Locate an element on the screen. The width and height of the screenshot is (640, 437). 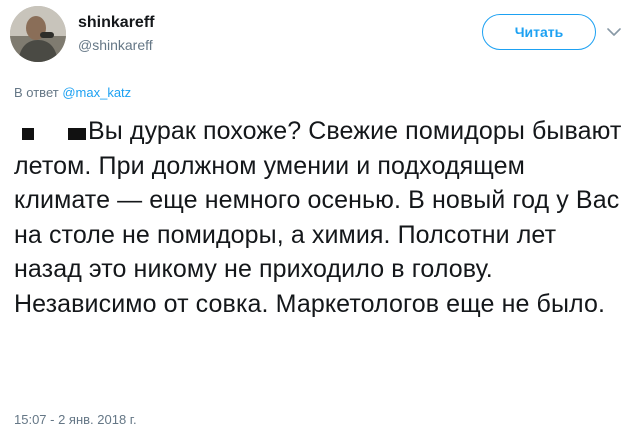
chevron-down-icon is located at coordinates (614, 31).